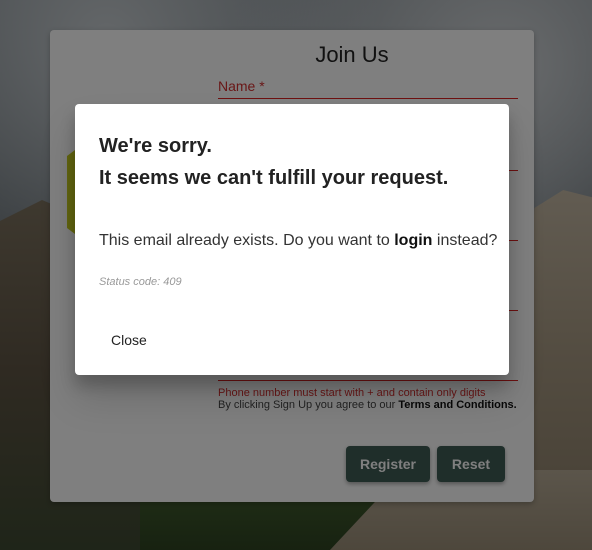 This screenshot has width=592, height=550. What do you see at coordinates (133, 340) in the screenshot?
I see `close-button: Close` at bounding box center [133, 340].